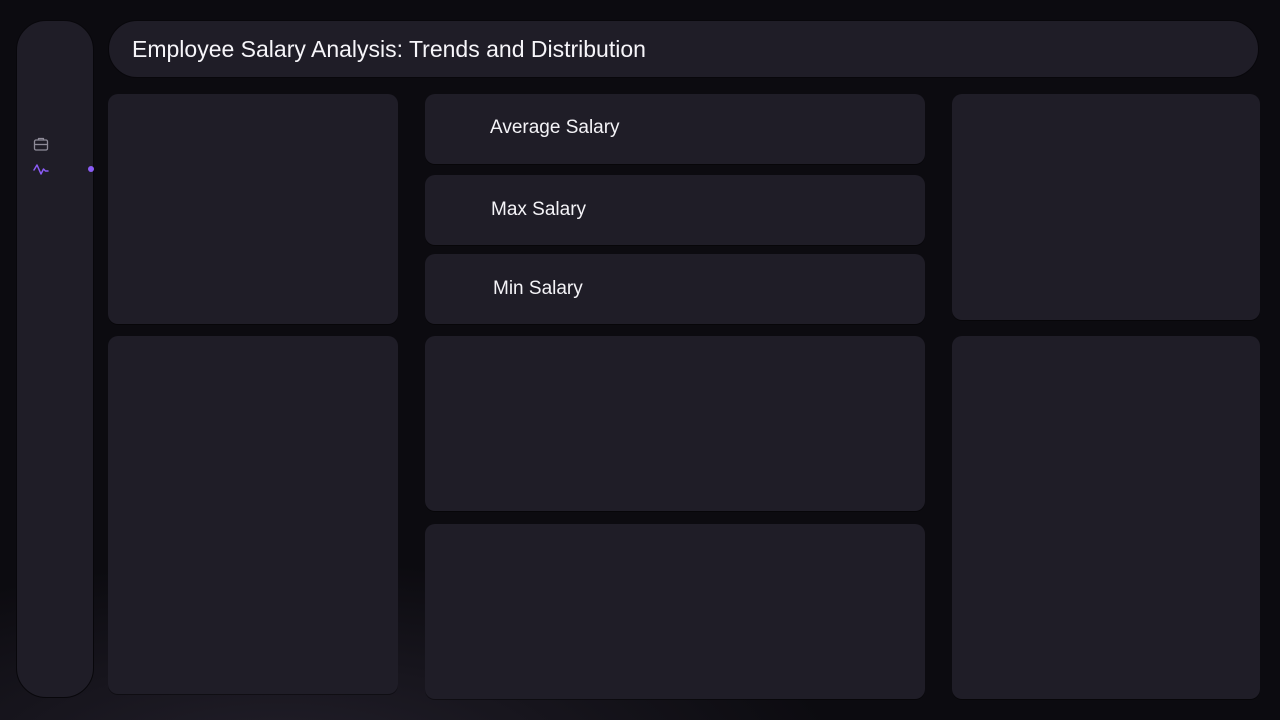 The width and height of the screenshot is (1280, 720). What do you see at coordinates (675, 423) in the screenshot?
I see `chart-panel-middle-top` at bounding box center [675, 423].